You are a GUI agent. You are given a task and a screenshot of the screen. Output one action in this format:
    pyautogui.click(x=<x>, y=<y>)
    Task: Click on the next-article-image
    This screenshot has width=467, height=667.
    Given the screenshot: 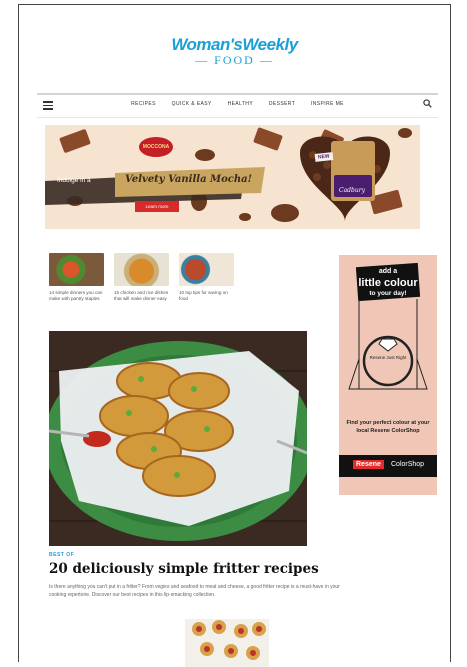 What is the action you would take?
    pyautogui.click(x=227, y=643)
    